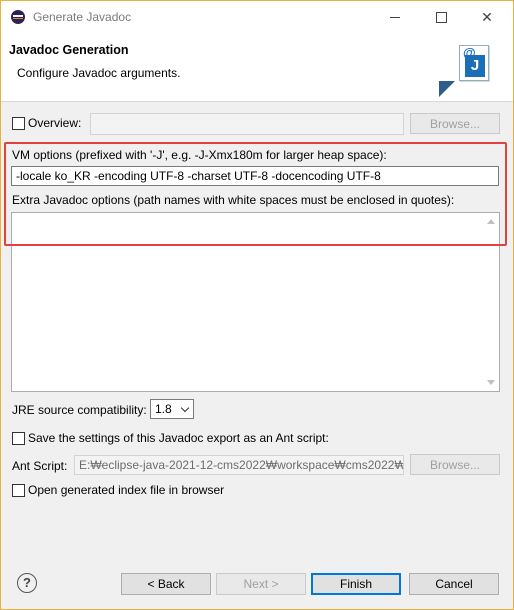 This screenshot has height=610, width=514. I want to click on page-subtitle: Configure Javadoc arguments., so click(99, 73).